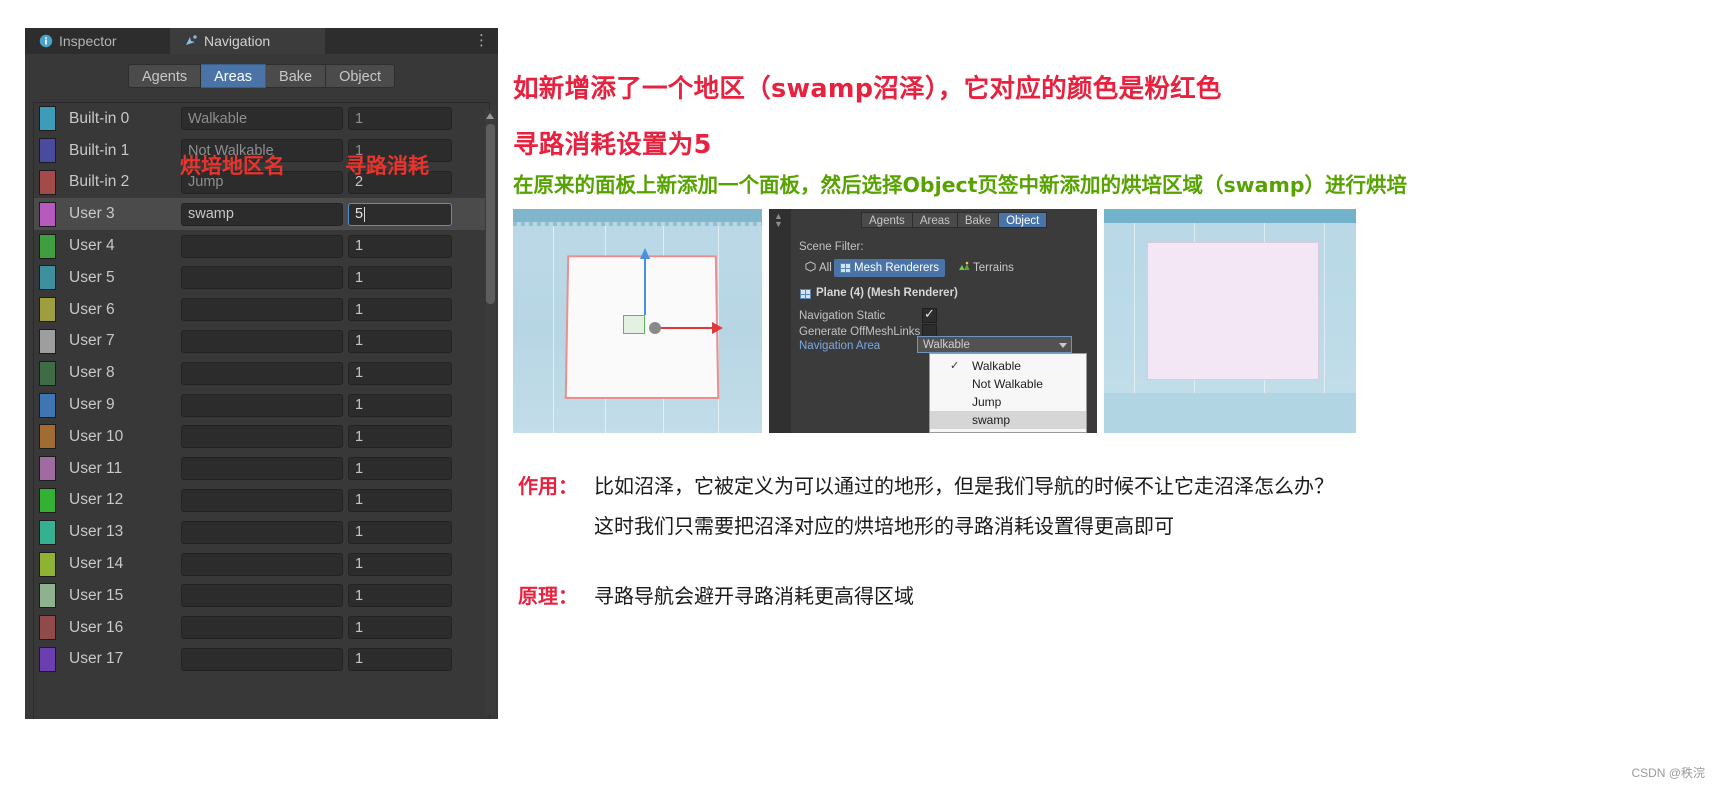  Describe the element at coordinates (978, 220) in the screenshot. I see `fig-subtab-bake: Bake` at that location.